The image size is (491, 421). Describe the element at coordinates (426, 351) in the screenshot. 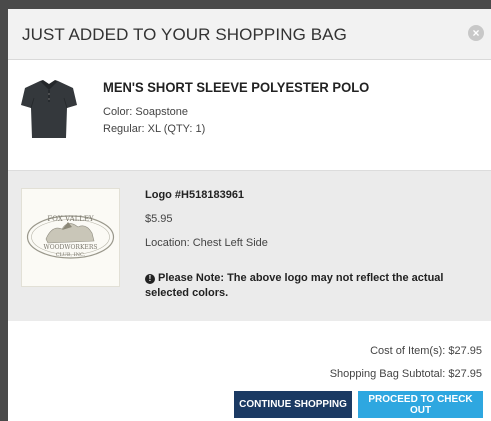

I see `item-cost: Cost of Item(s): $27.95` at that location.